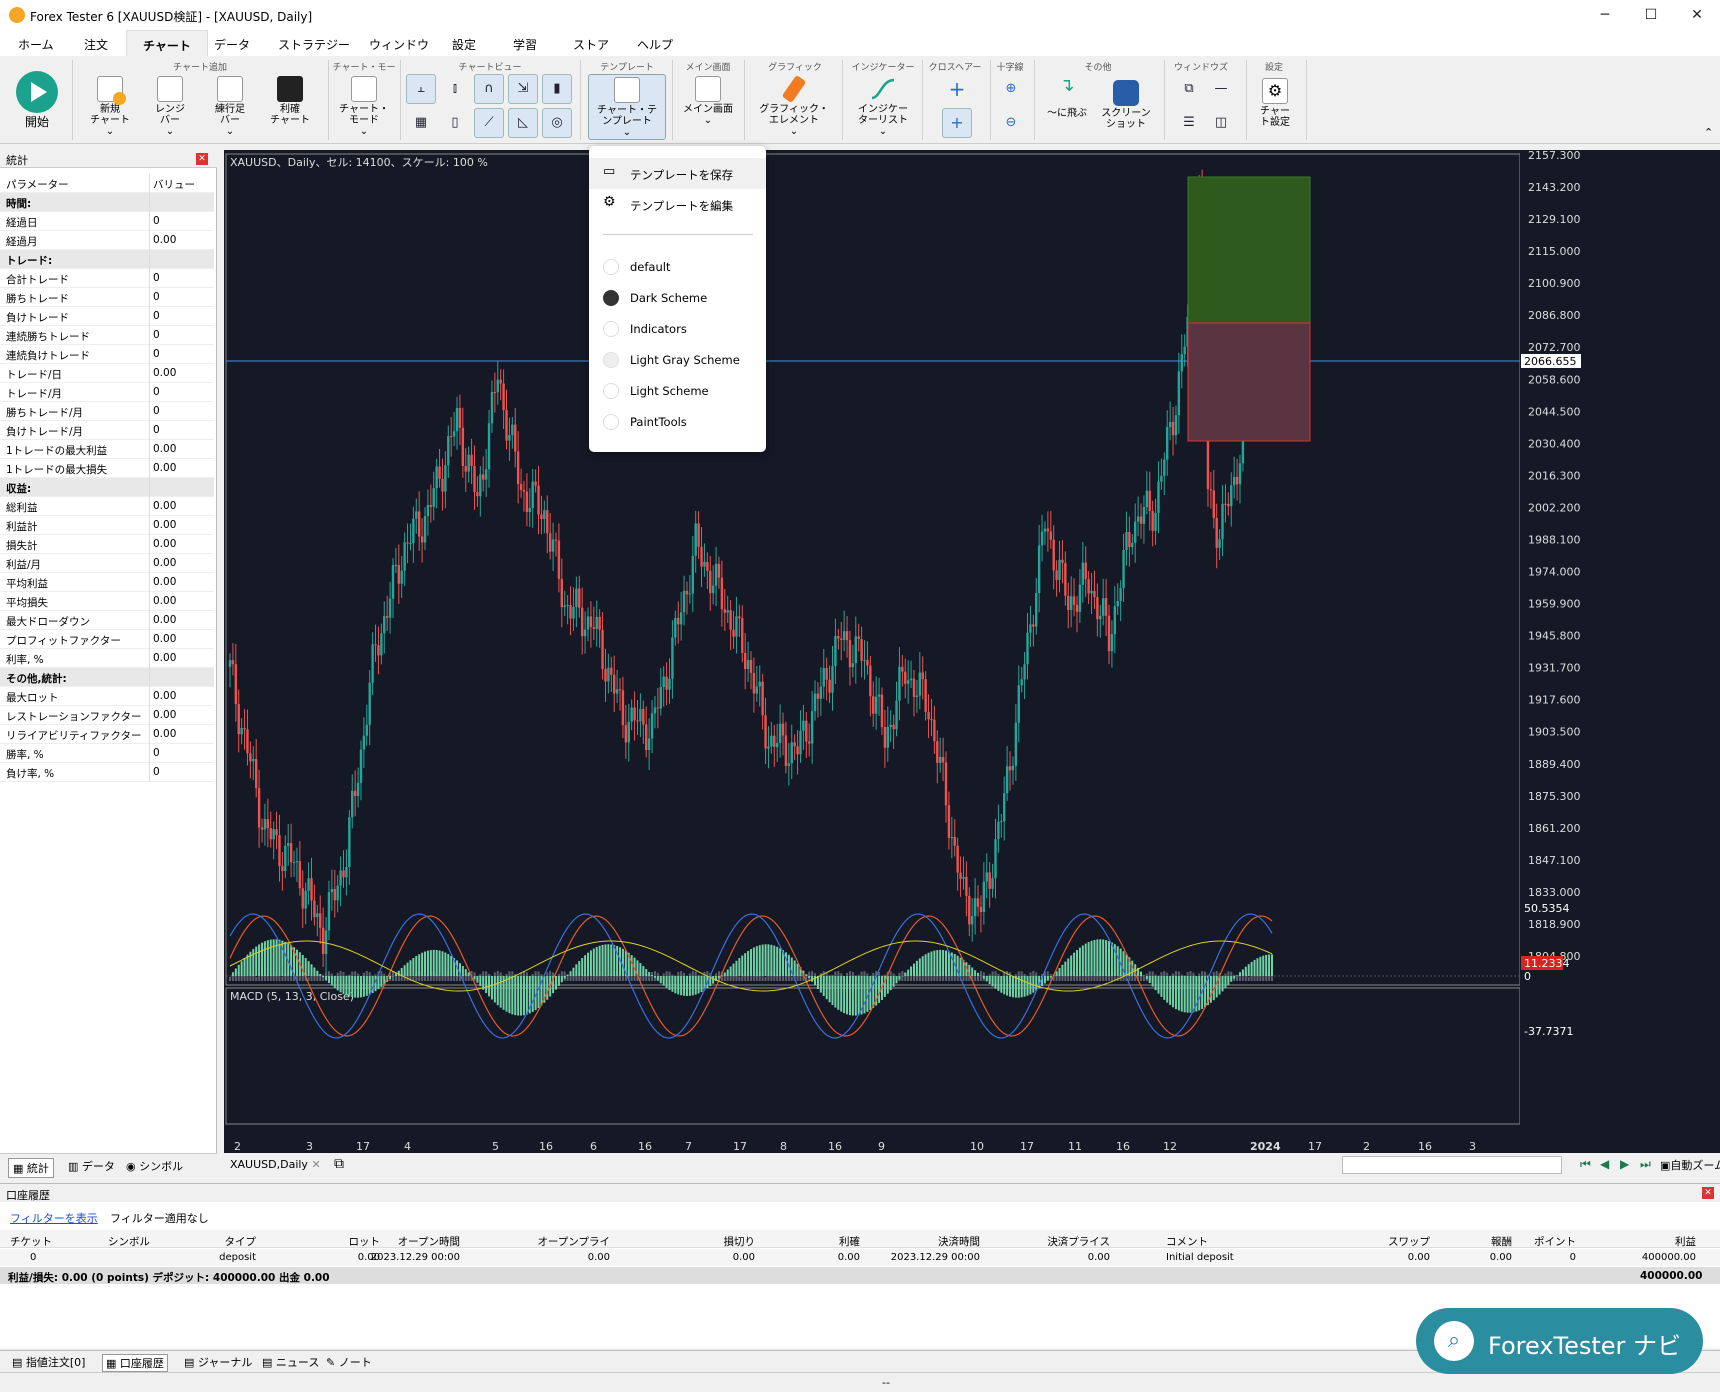 This screenshot has width=1720, height=1392. I want to click on stats-row: レストレーションファクター 0.00, so click(107, 715).